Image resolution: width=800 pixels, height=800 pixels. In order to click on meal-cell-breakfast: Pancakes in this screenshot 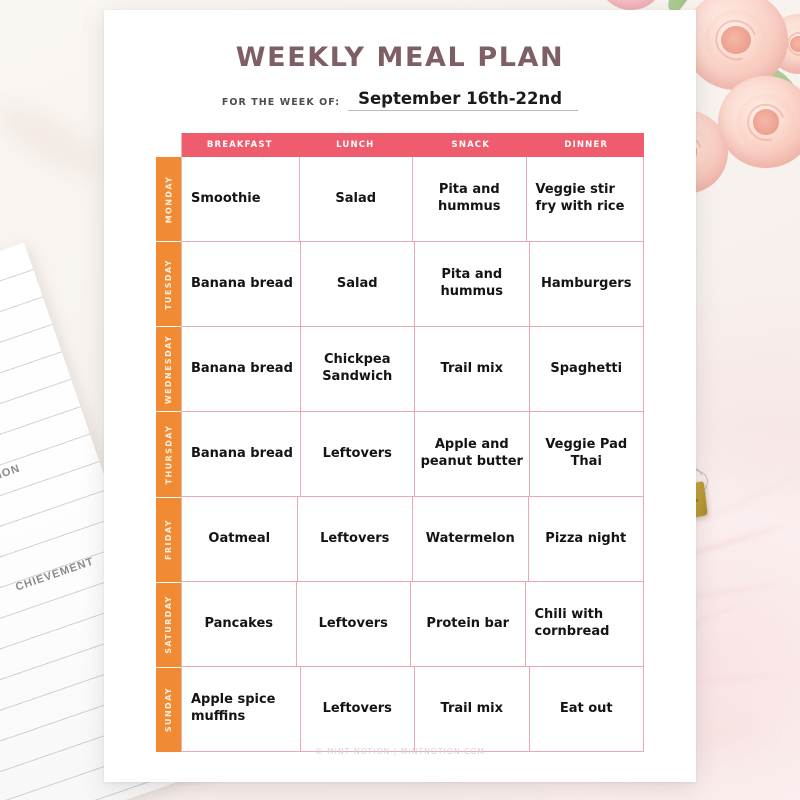, I will do `click(239, 624)`.